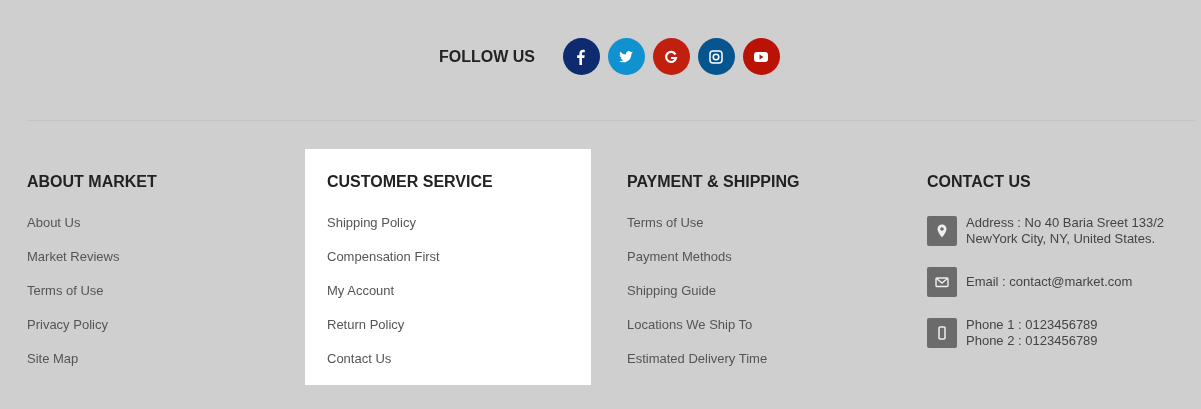 Image resolution: width=1201 pixels, height=409 pixels. What do you see at coordinates (942, 282) in the screenshot?
I see `envelope-icon` at bounding box center [942, 282].